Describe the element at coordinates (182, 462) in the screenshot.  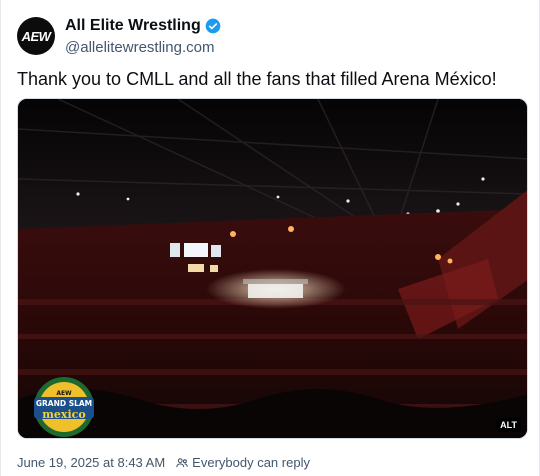
I see `people-icon` at that location.